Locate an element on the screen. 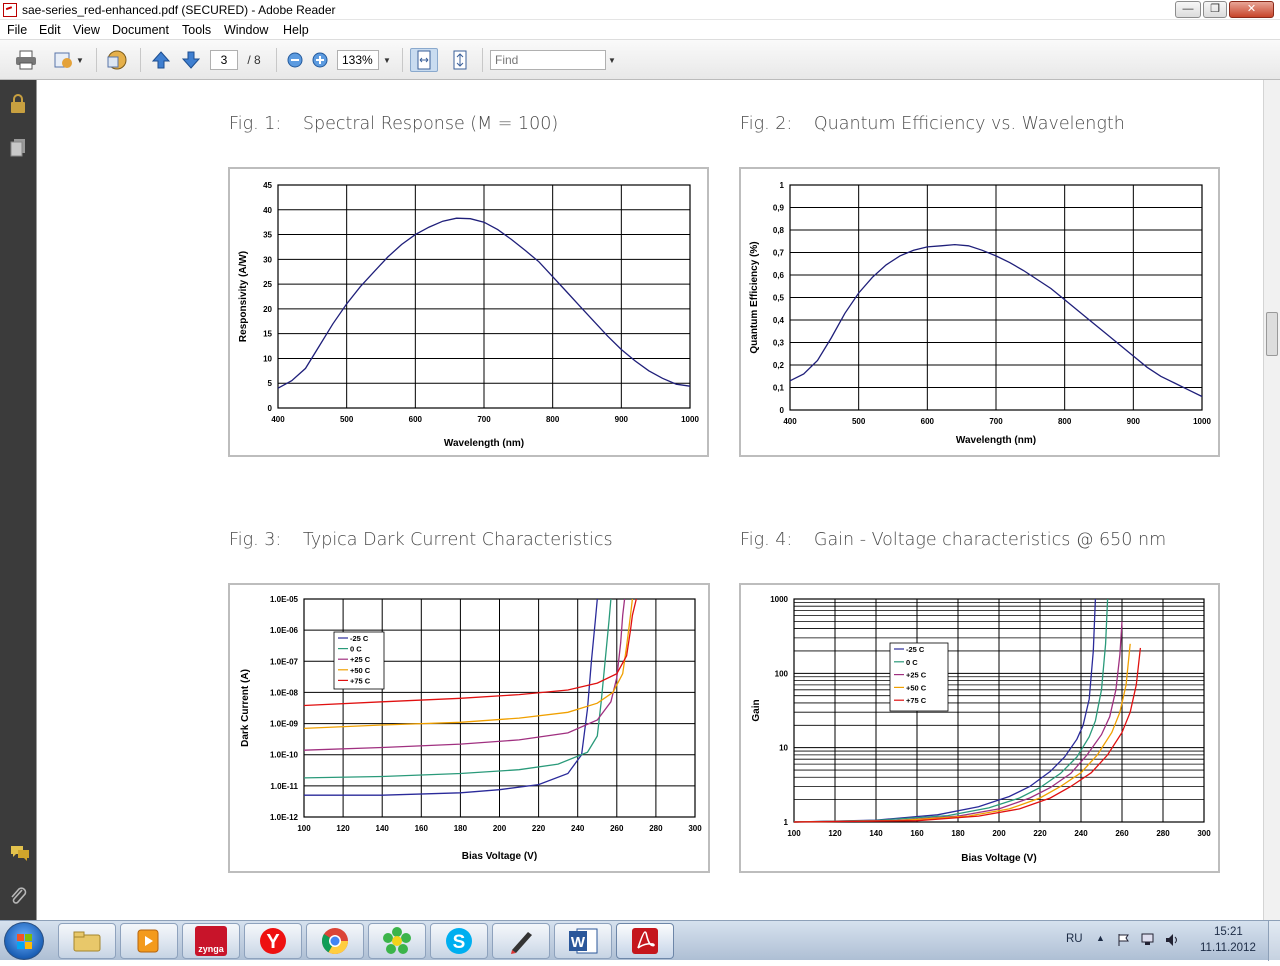 Image resolution: width=1280 pixels, height=966 pixels. taskbar-pen-tool is located at coordinates (521, 941).